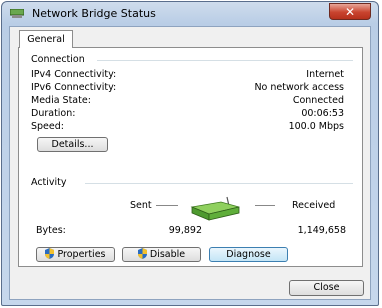 This screenshot has height=308, width=382. I want to click on bytes-sent-value: 99,892, so click(185, 230).